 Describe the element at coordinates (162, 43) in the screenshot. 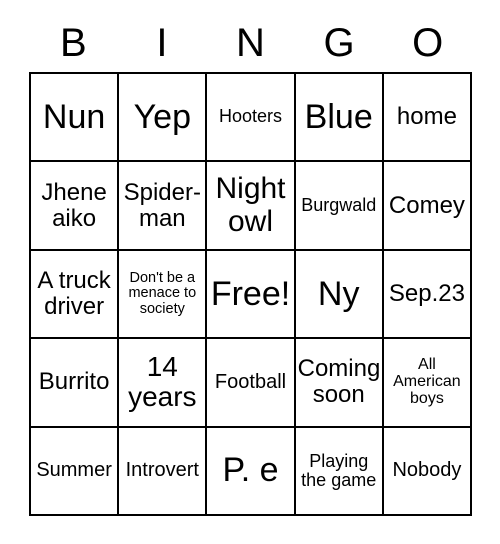

I see `header-letter-i: I` at that location.